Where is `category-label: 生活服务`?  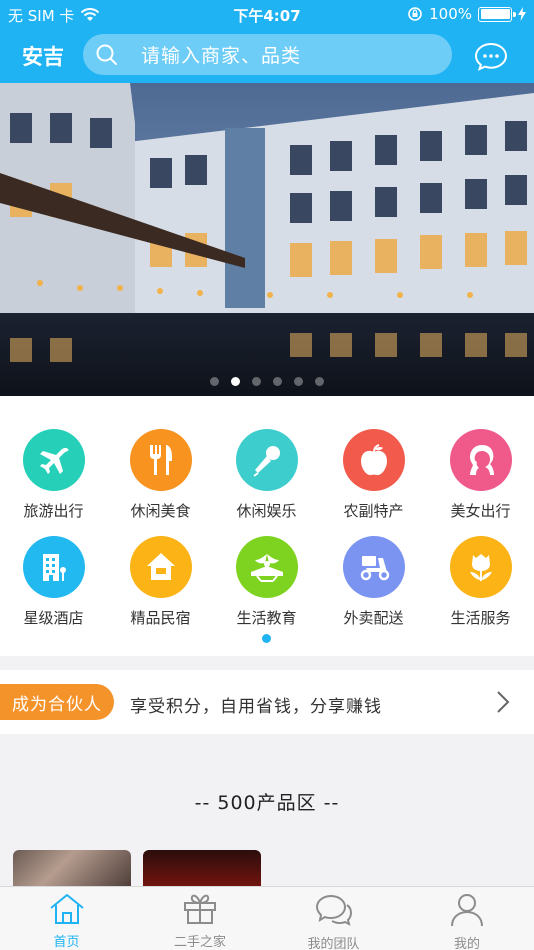 category-label: 生活服务 is located at coordinates (480, 618).